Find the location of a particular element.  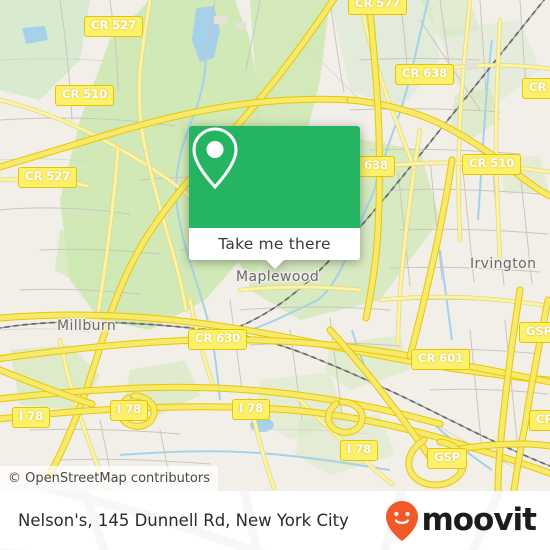

road-shield-cr510-west: CR 510 is located at coordinates (85, 95).